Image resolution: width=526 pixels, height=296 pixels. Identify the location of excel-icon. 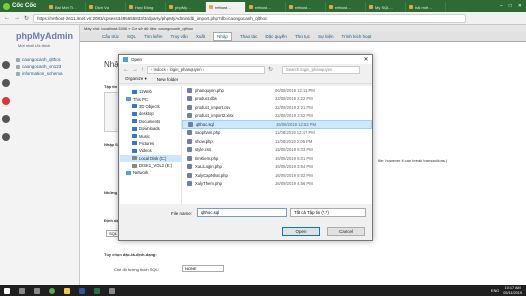
(97, 290).